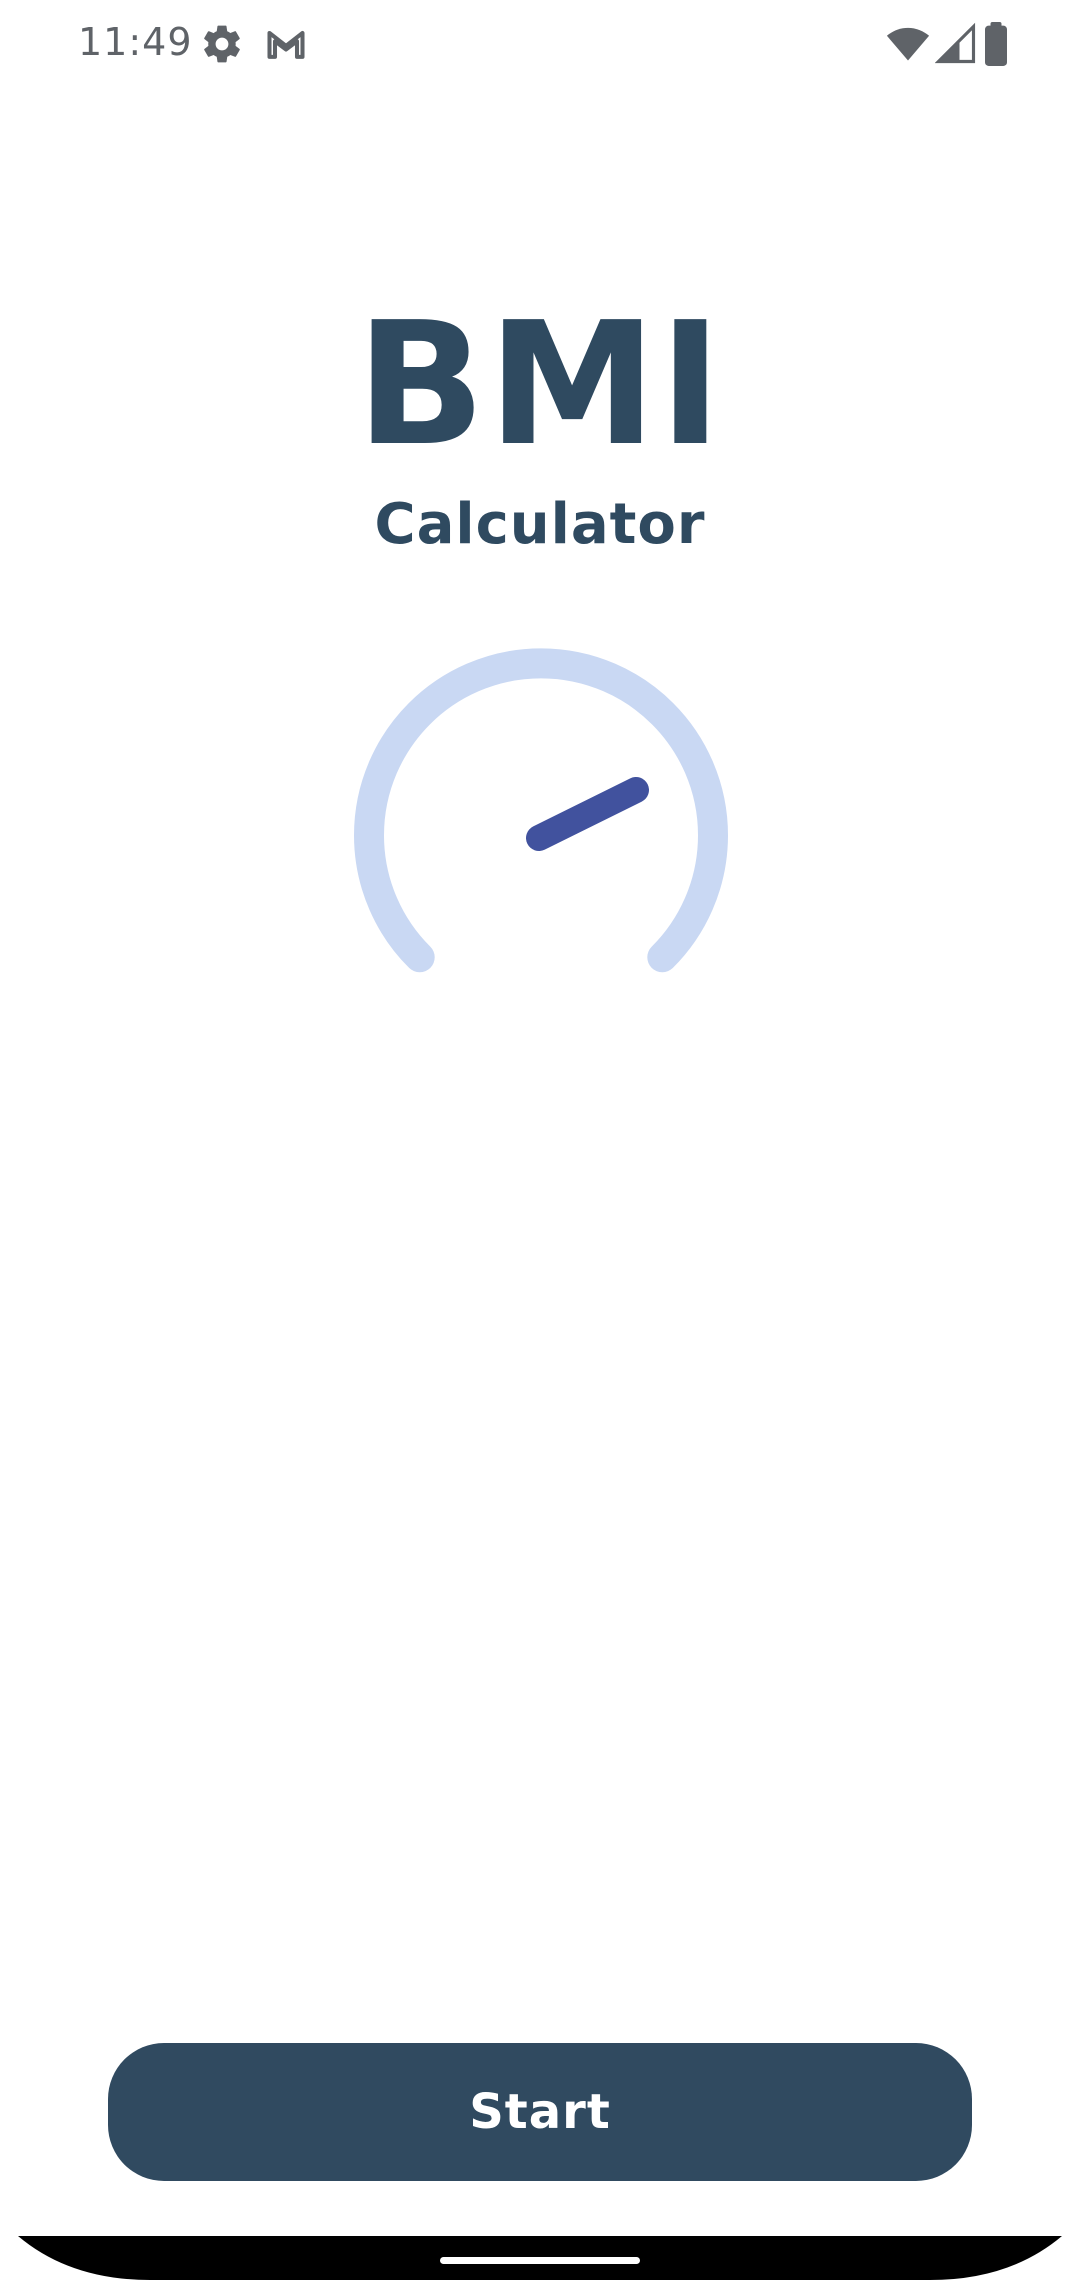 This screenshot has height=2280, width=1080. I want to click on wifi-icon, so click(908, 44).